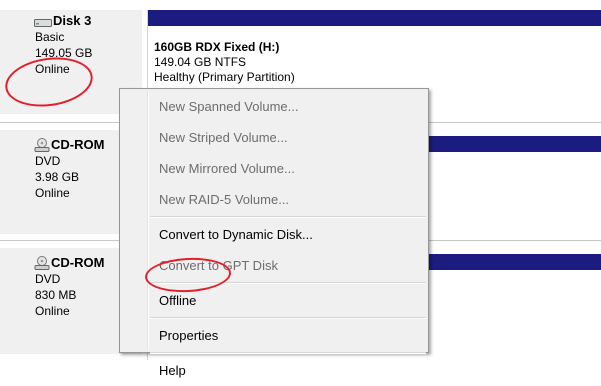 This screenshot has height=386, width=601. What do you see at coordinates (52, 69) in the screenshot?
I see `disk-3-status: Online` at bounding box center [52, 69].